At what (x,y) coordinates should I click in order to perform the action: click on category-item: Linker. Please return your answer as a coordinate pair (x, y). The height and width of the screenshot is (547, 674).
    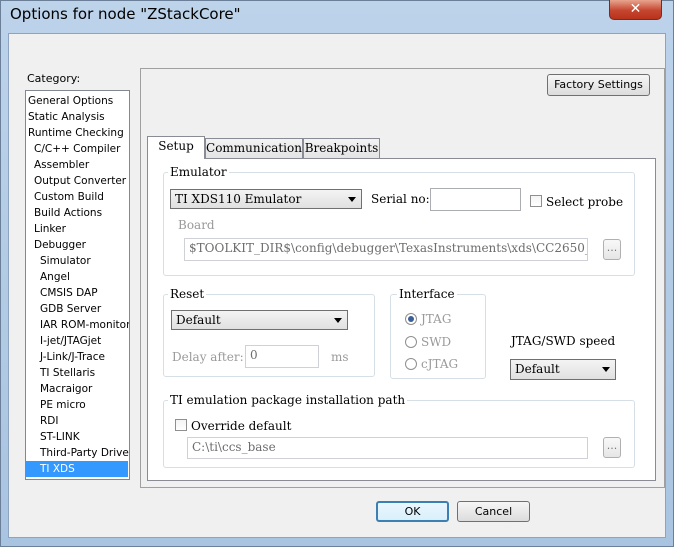
    Looking at the image, I should click on (77, 229).